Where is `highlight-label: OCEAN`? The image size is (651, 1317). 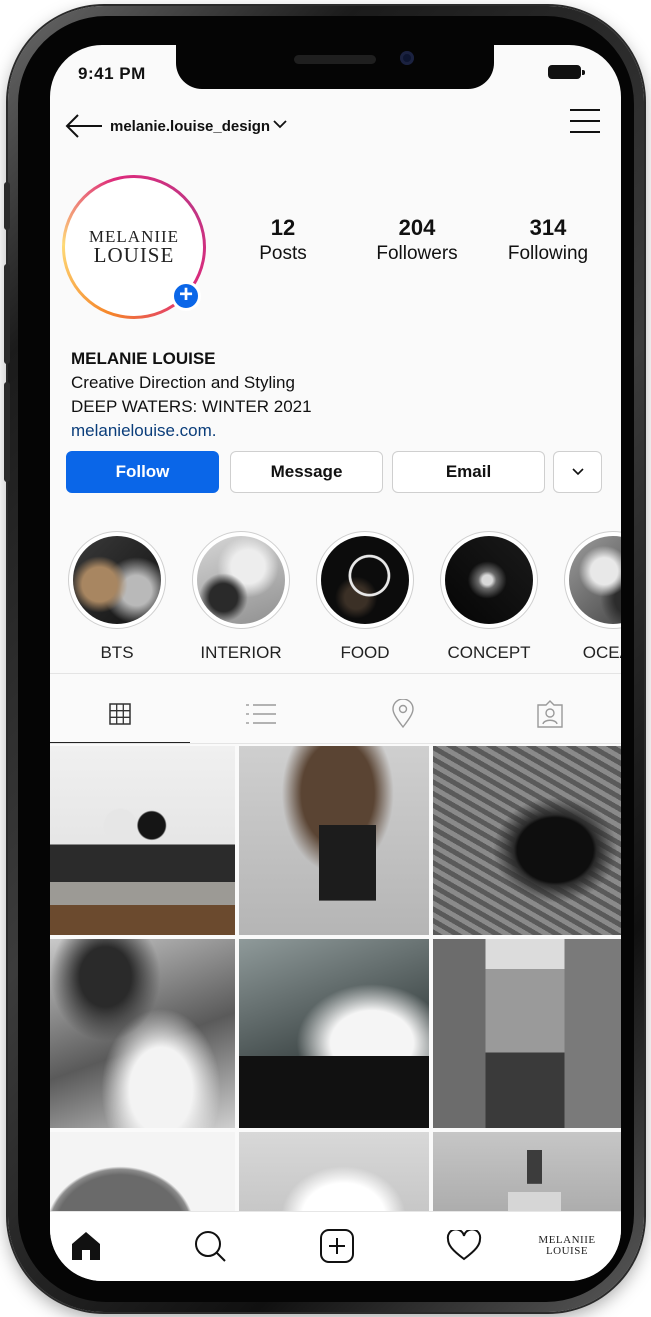 highlight-label: OCEAN is located at coordinates (601, 652).